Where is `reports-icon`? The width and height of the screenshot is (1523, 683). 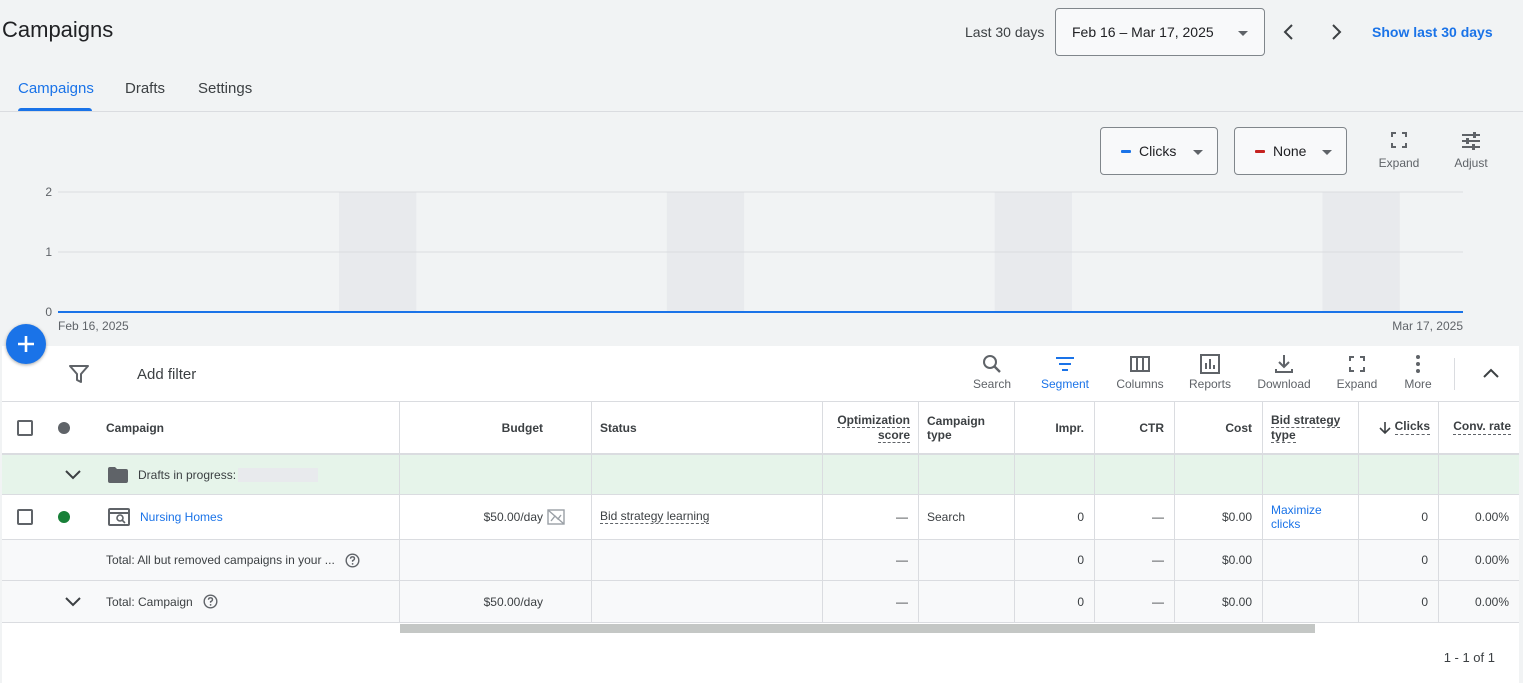
reports-icon is located at coordinates (1210, 364).